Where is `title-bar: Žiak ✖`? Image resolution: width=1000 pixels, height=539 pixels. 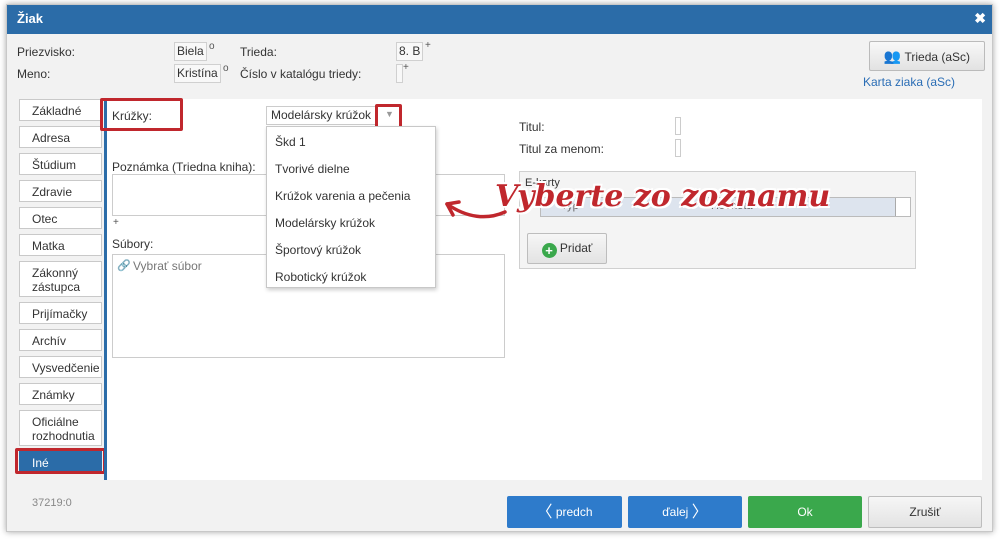 title-bar: Žiak ✖ is located at coordinates (499, 19).